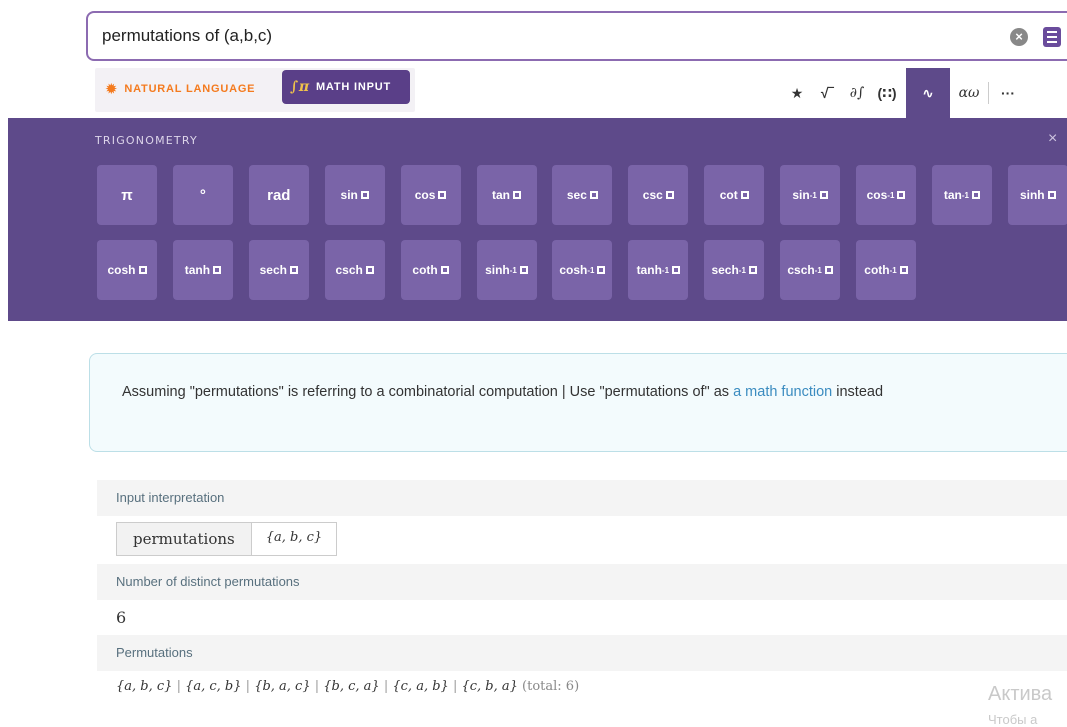 The image size is (1067, 727). What do you see at coordinates (961, 195) in the screenshot?
I see `trig-key: tan -1` at bounding box center [961, 195].